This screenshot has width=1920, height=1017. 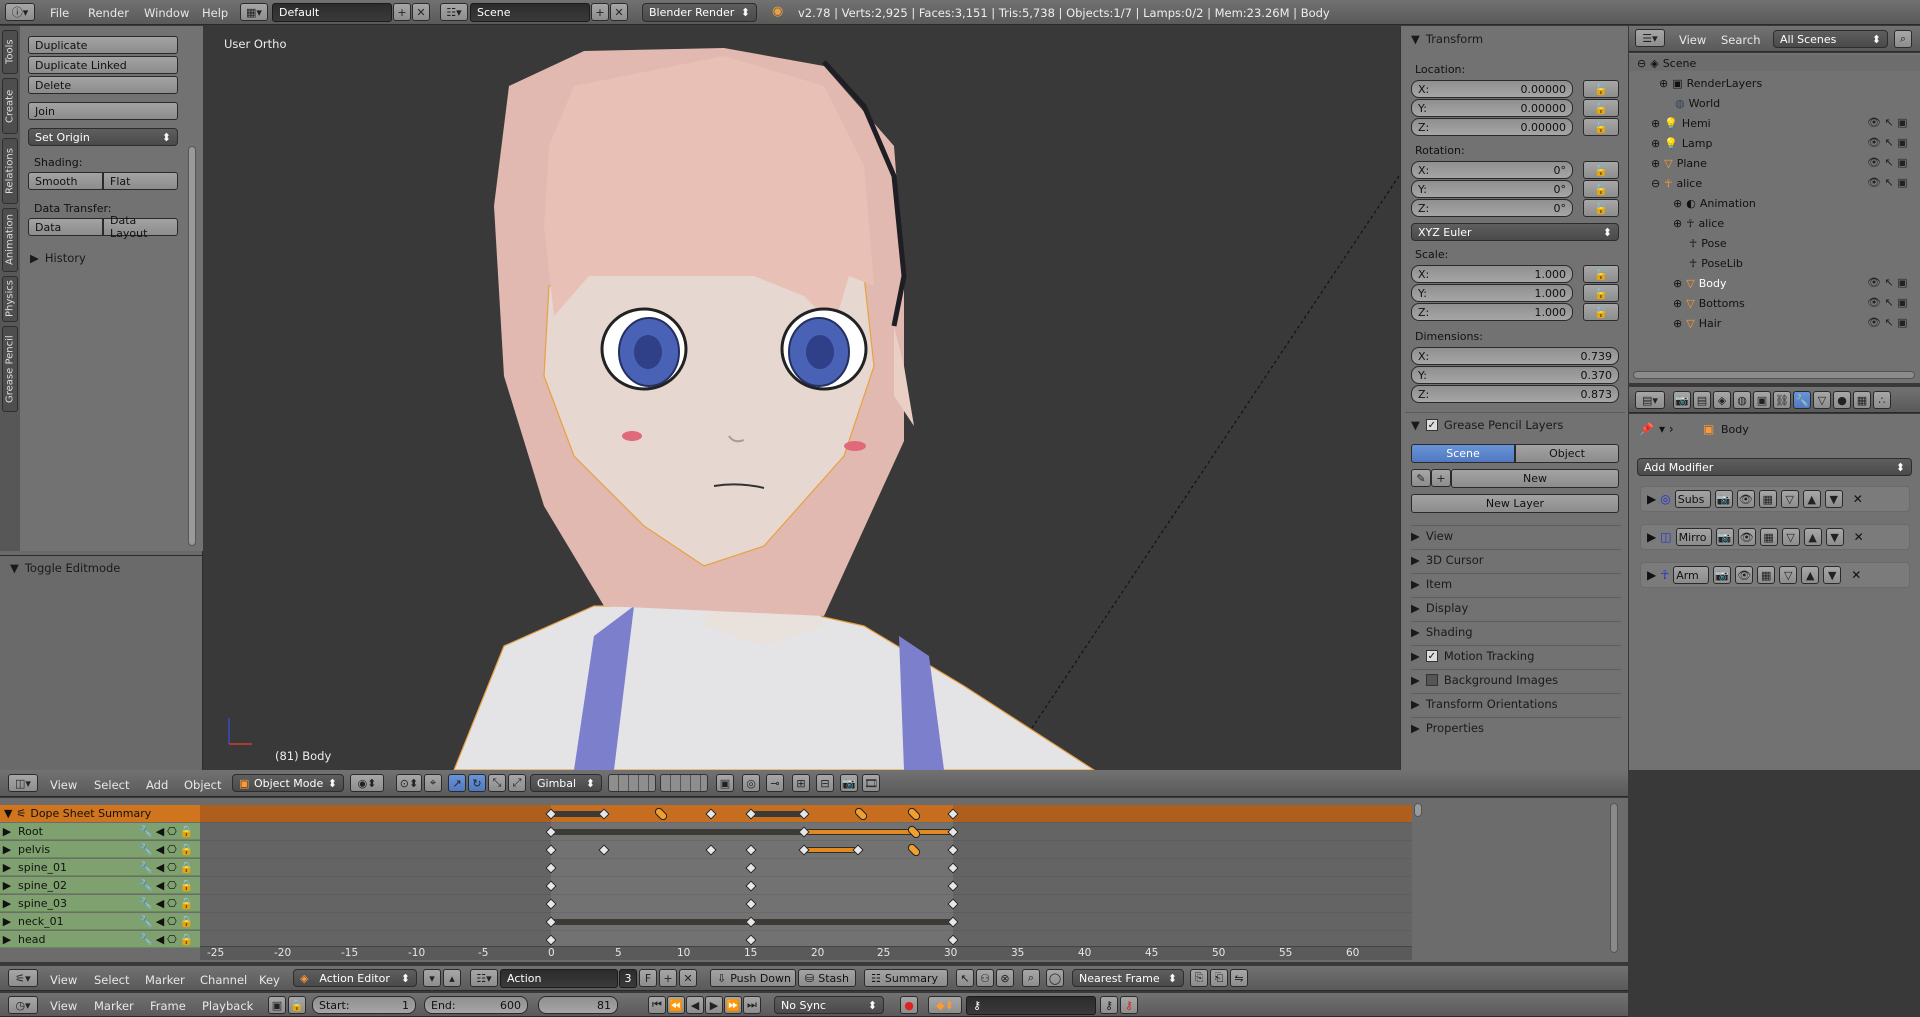 I want to click on rotation-x-field: X: 0°, so click(x=1492, y=170).